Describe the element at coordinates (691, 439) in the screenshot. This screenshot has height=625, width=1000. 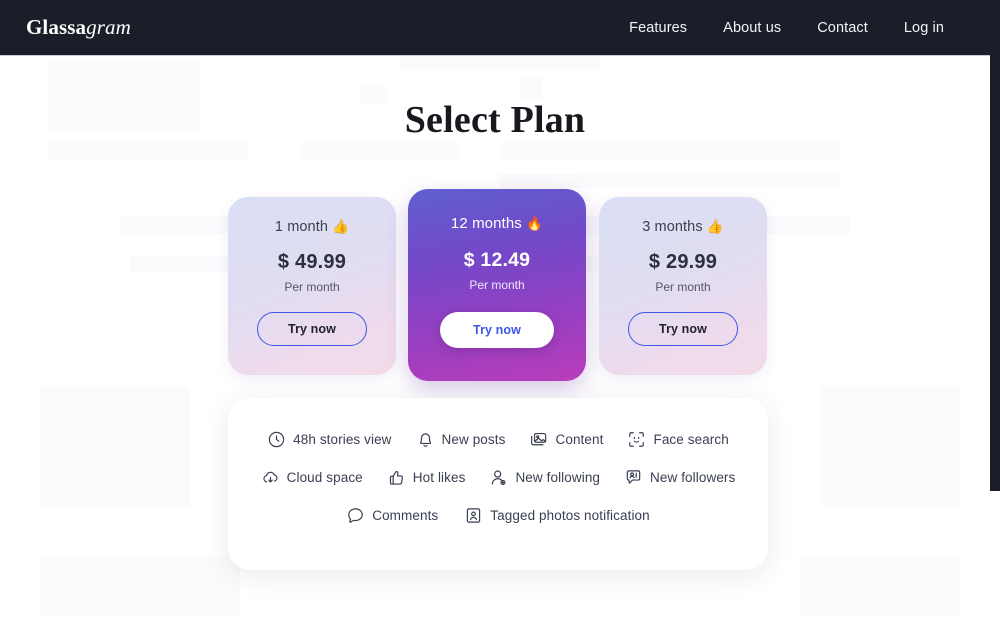
I see `feature-label: Face search` at that location.